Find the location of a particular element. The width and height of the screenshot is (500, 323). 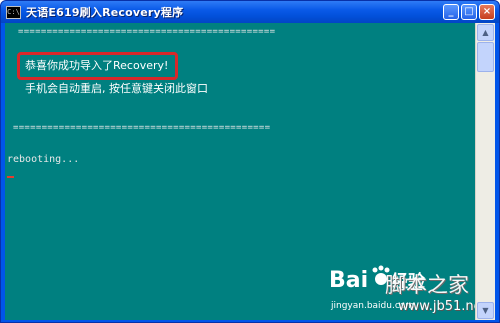

watermark-site-name: 脚本之家 is located at coordinates (427, 285).